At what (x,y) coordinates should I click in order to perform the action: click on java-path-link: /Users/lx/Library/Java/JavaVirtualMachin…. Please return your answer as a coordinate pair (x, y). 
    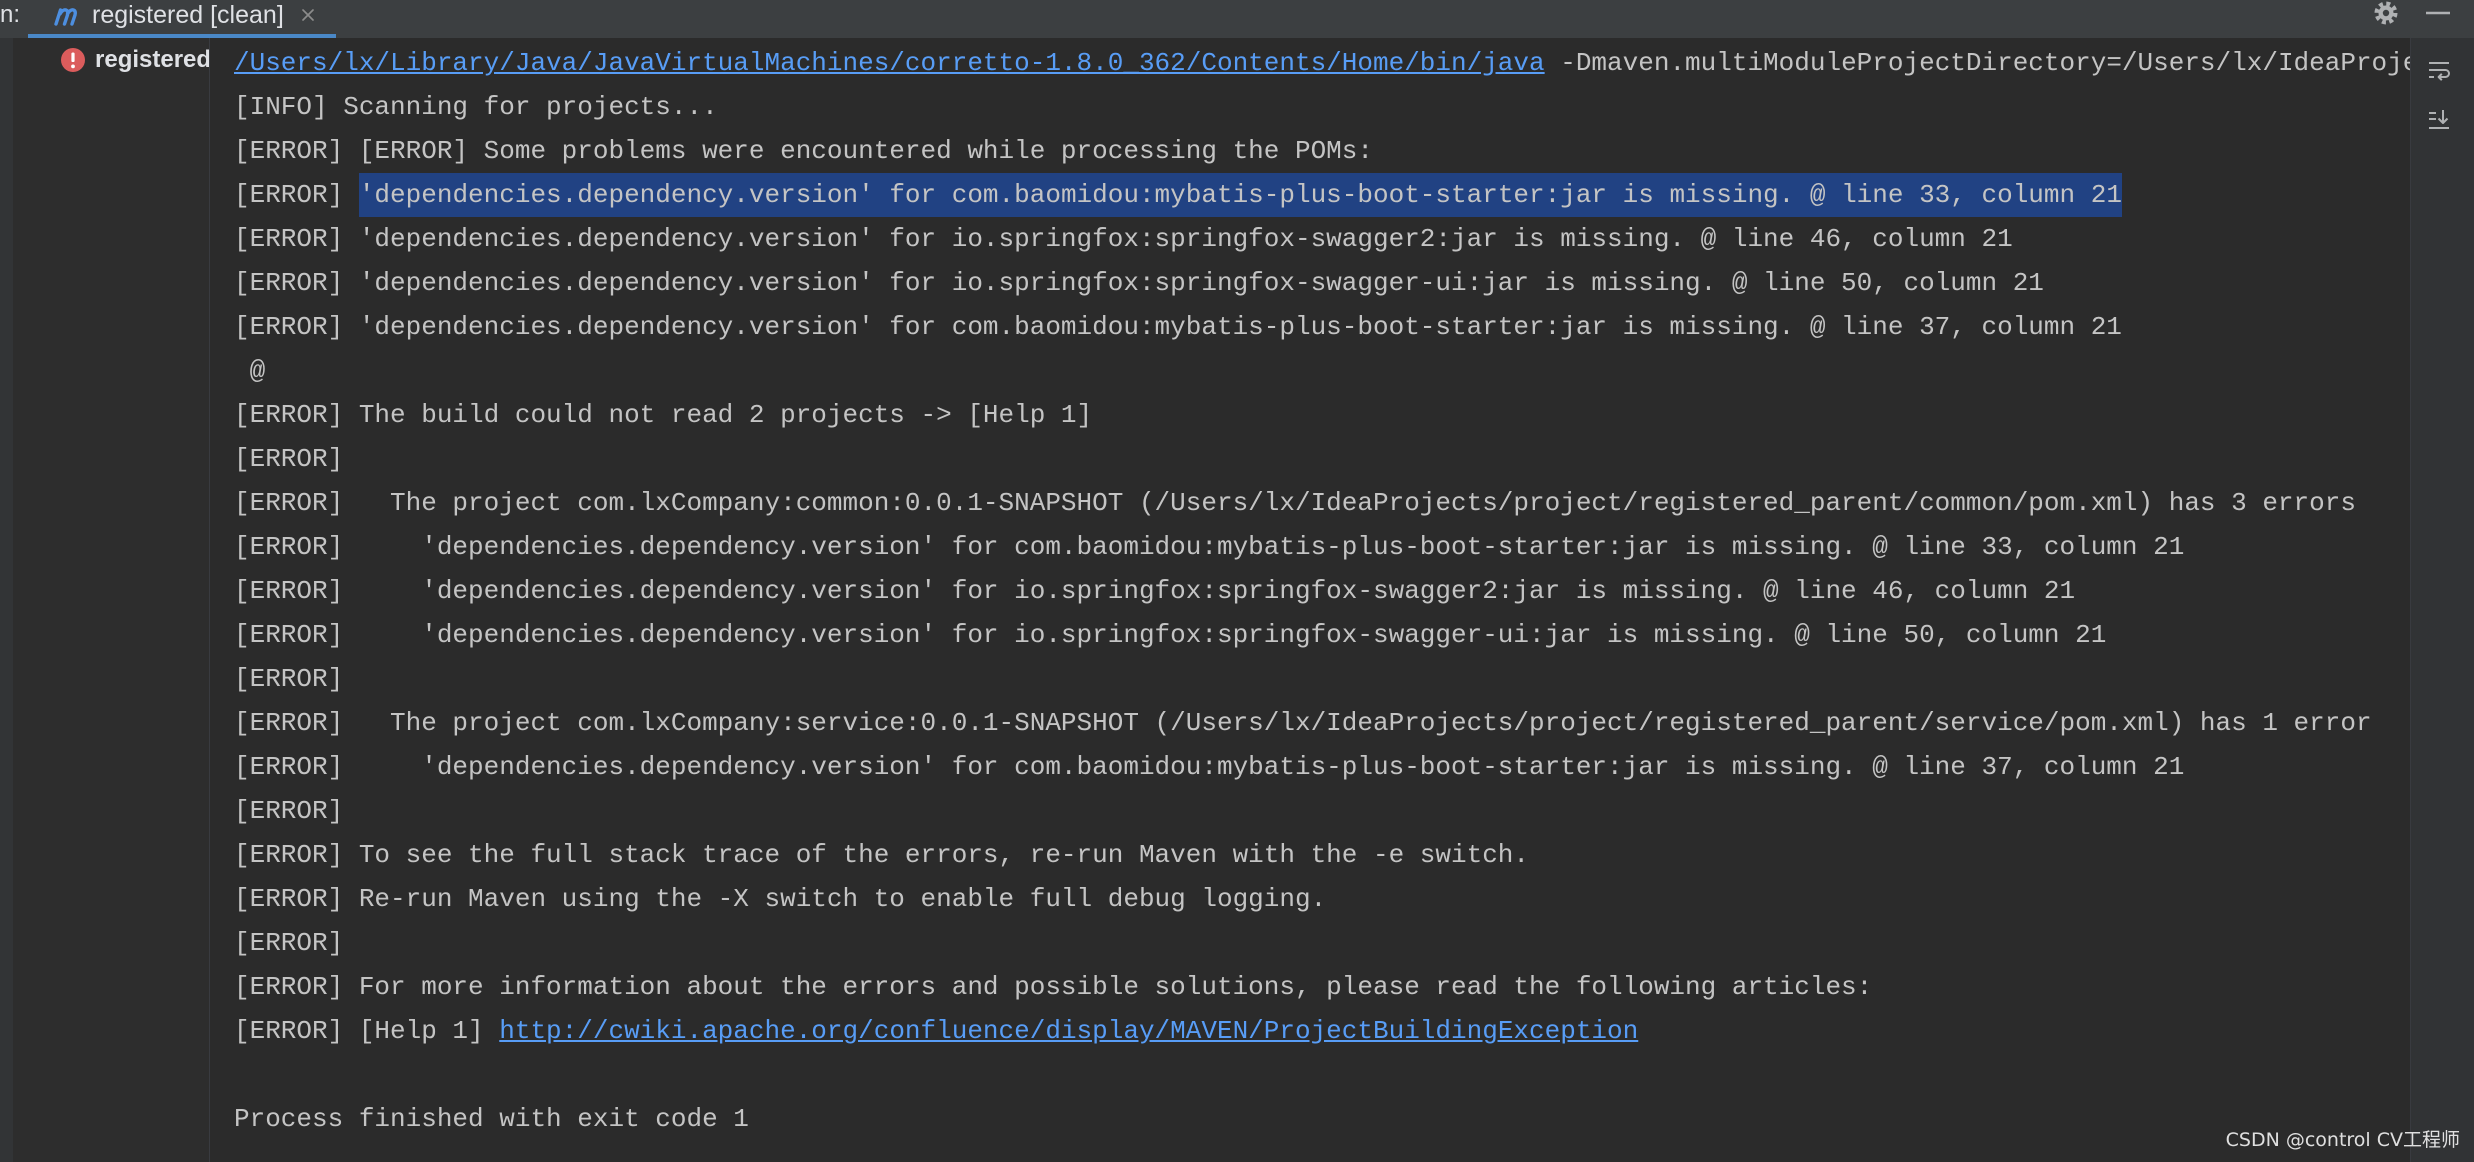
    Looking at the image, I should click on (889, 63).